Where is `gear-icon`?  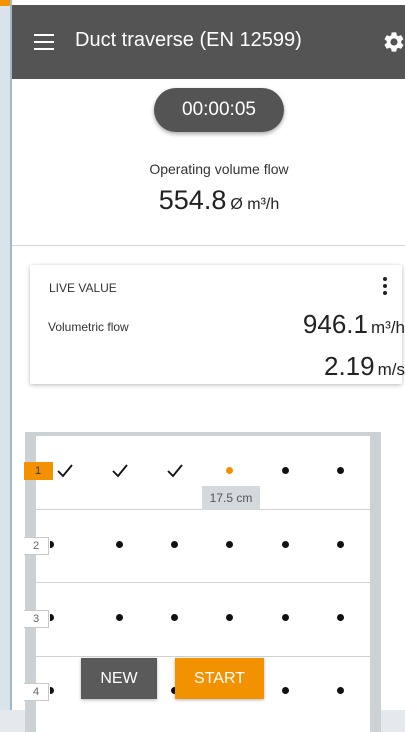 gear-icon is located at coordinates (393, 42).